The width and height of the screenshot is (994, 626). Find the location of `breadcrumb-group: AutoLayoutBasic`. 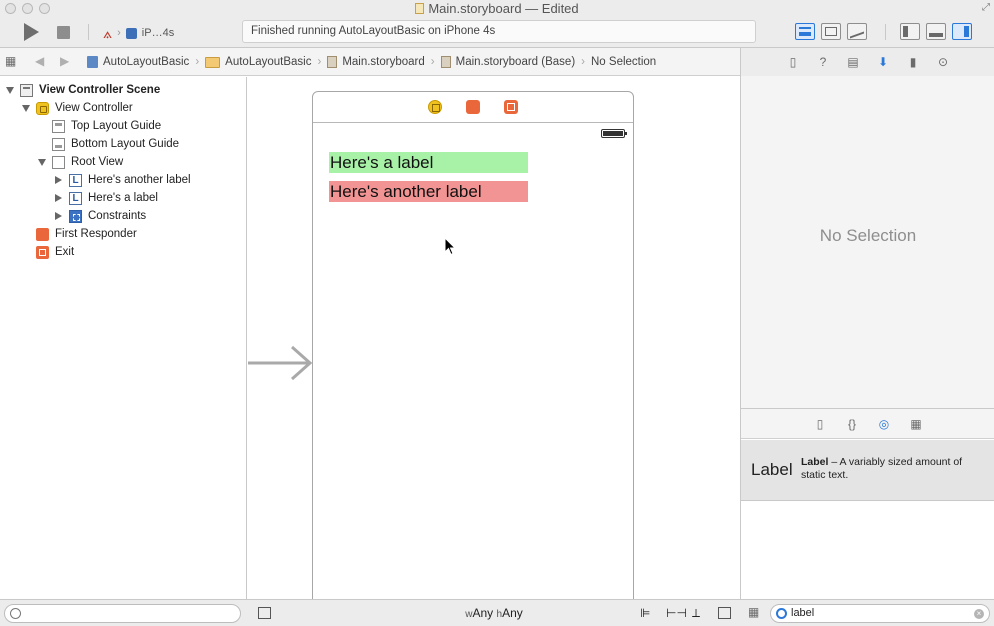

breadcrumb-group: AutoLayoutBasic is located at coordinates (258, 62).